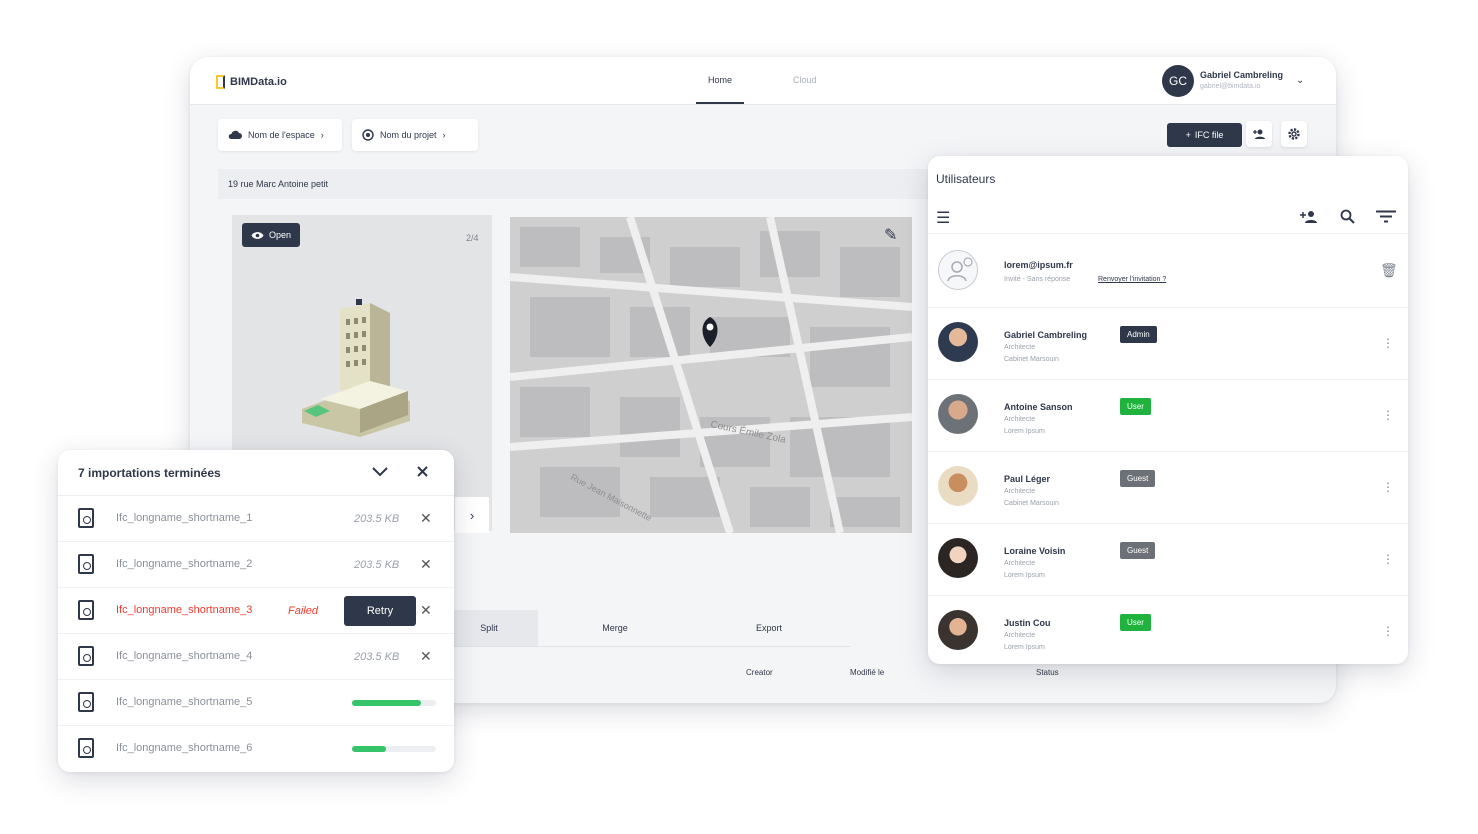 The width and height of the screenshot is (1478, 834). I want to click on file-name: Ifc_longname_shortname_4, so click(184, 656).